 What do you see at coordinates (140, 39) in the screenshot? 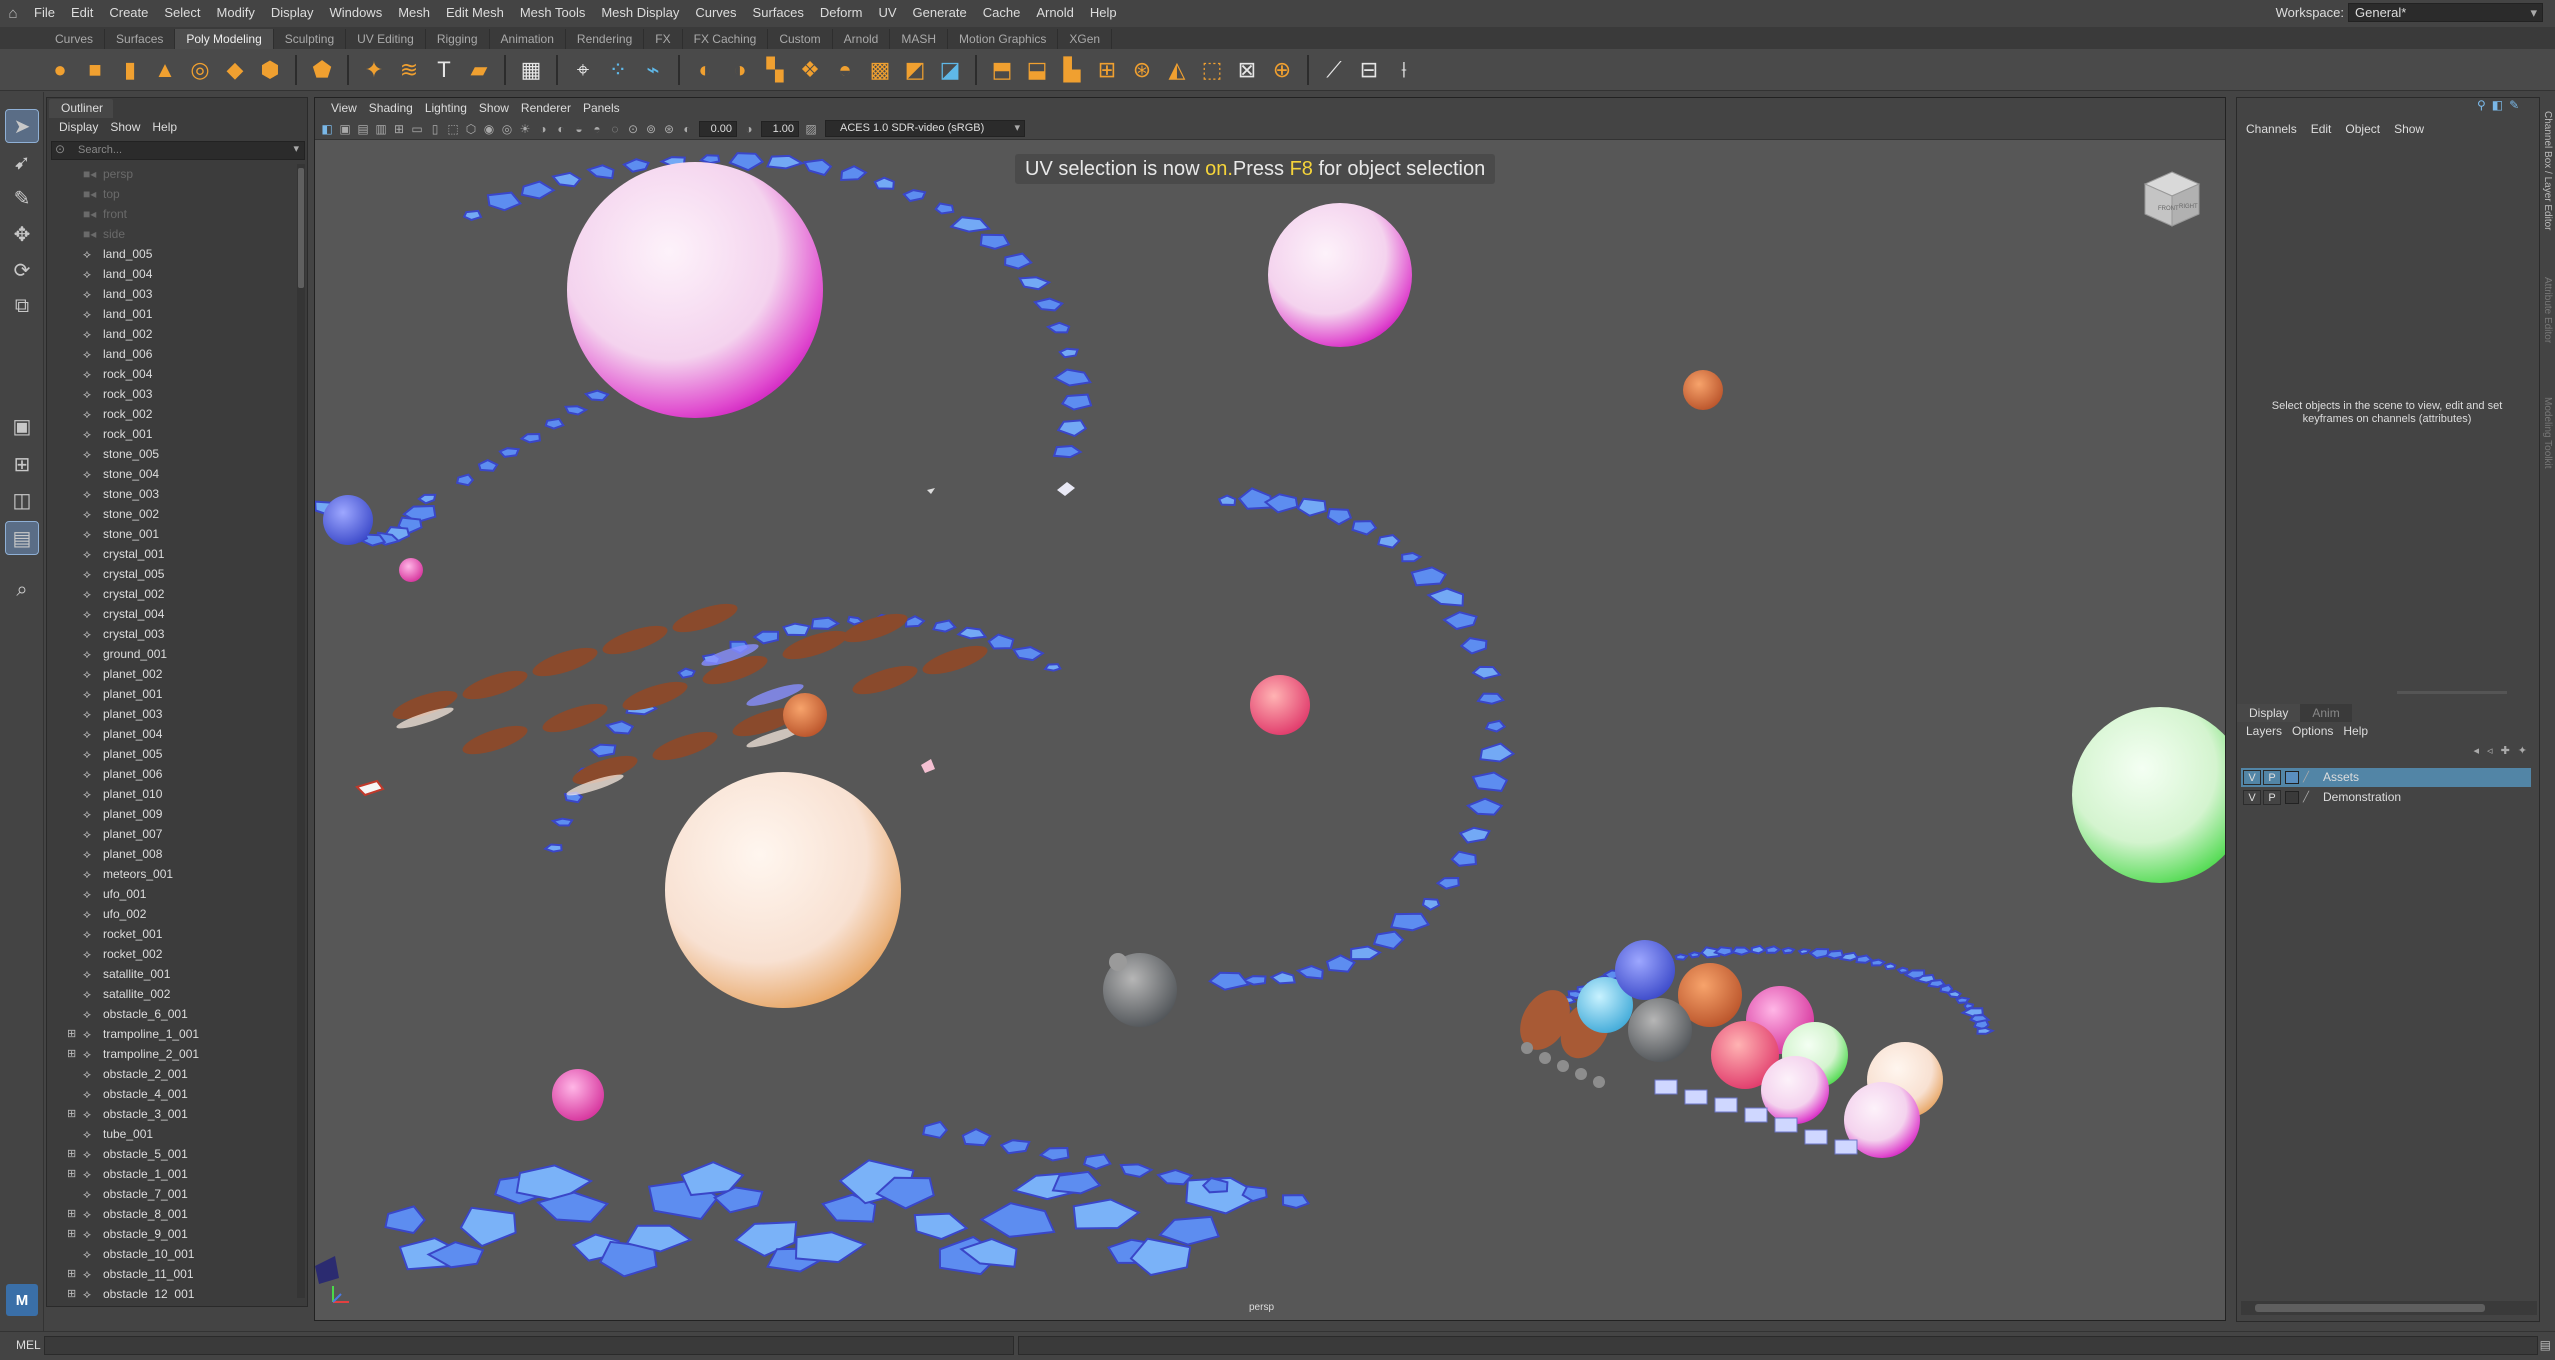
I see `shelf-tab-surfaces: Surfaces` at bounding box center [140, 39].